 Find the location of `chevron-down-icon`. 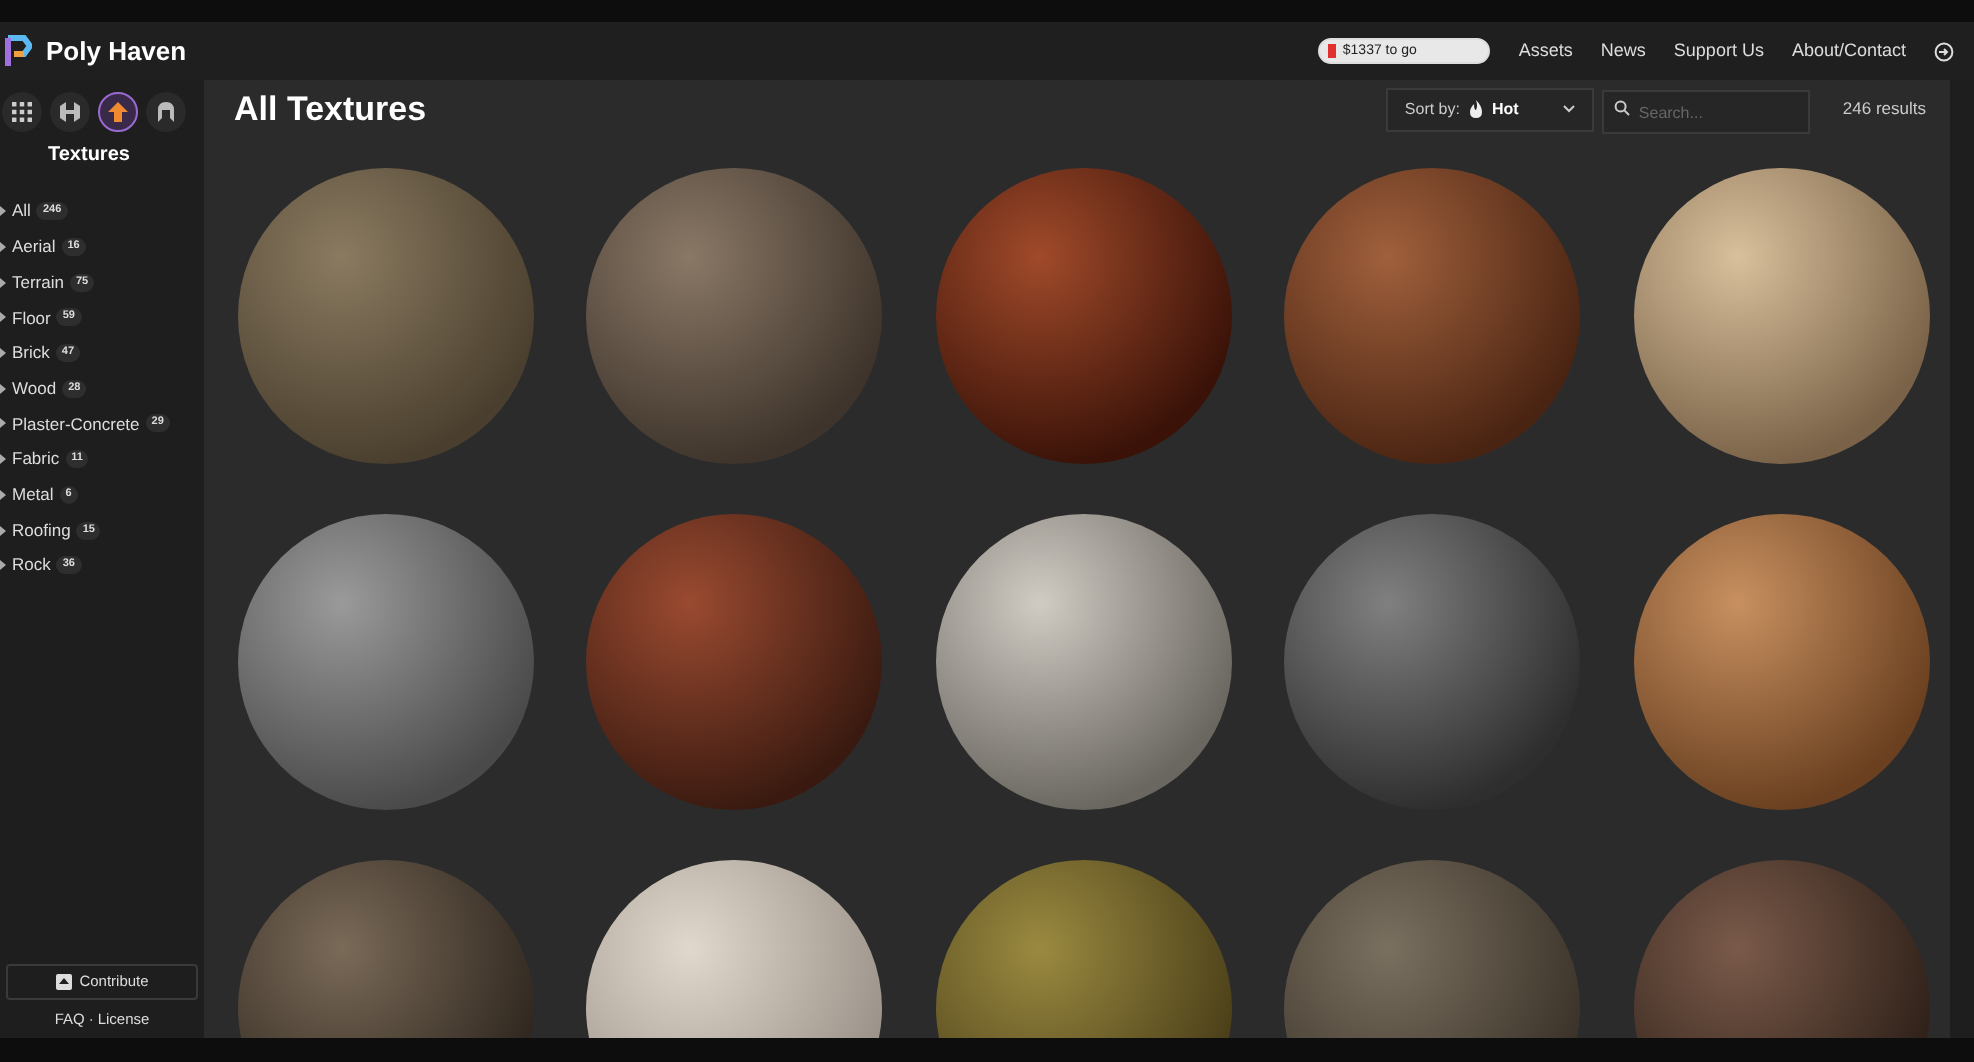

chevron-down-icon is located at coordinates (1569, 109).